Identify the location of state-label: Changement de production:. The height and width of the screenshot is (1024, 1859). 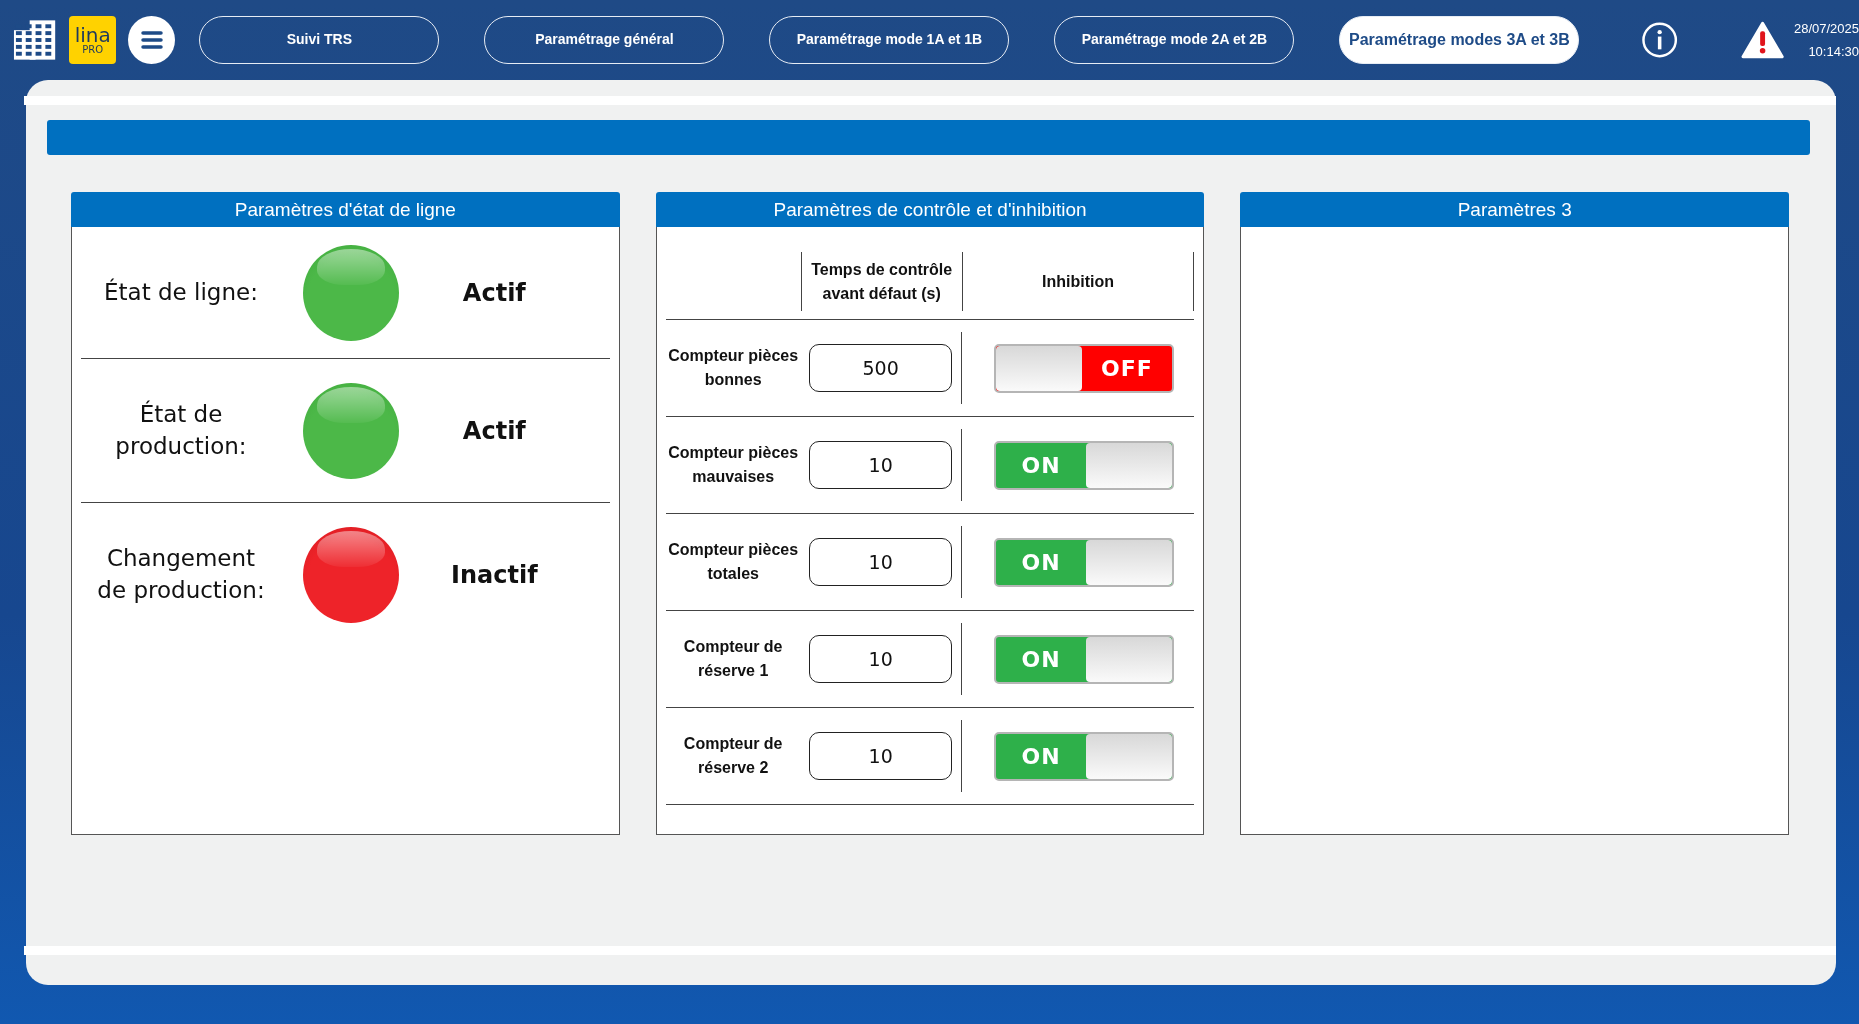
(181, 574).